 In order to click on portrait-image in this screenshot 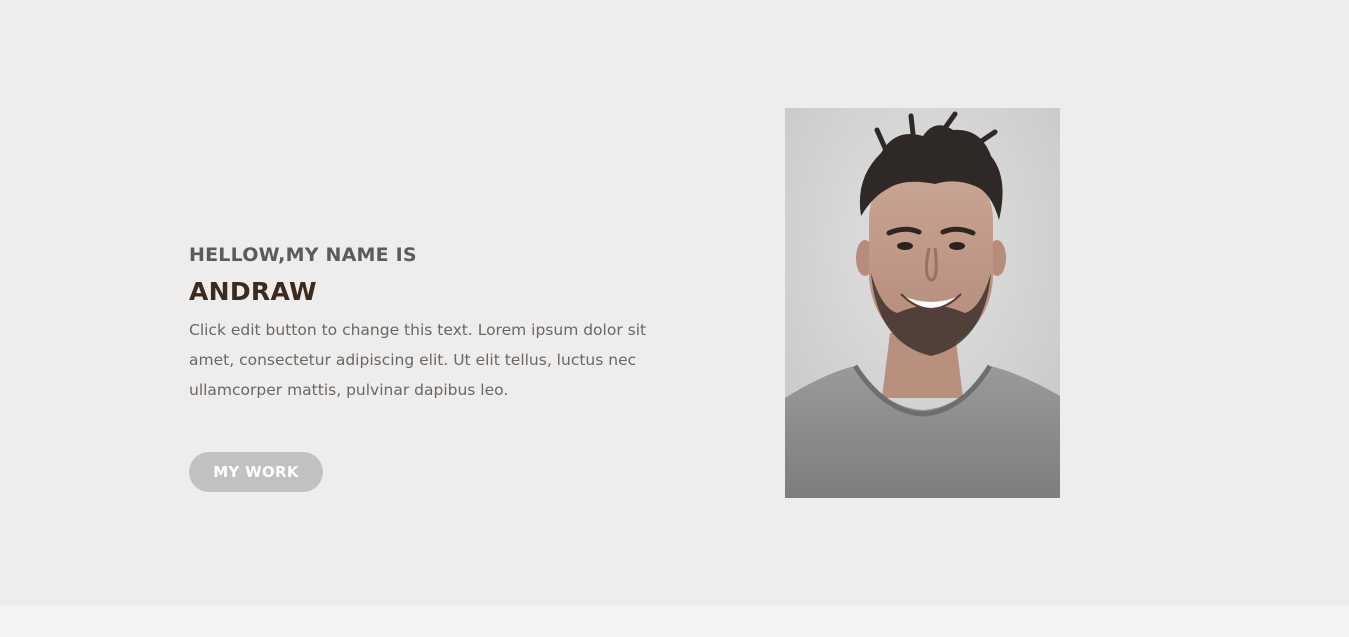, I will do `click(922, 303)`.